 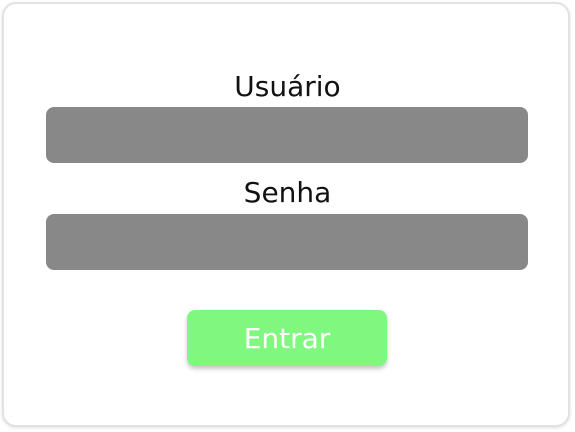 I want to click on login-button: Entrar, so click(x=287, y=338).